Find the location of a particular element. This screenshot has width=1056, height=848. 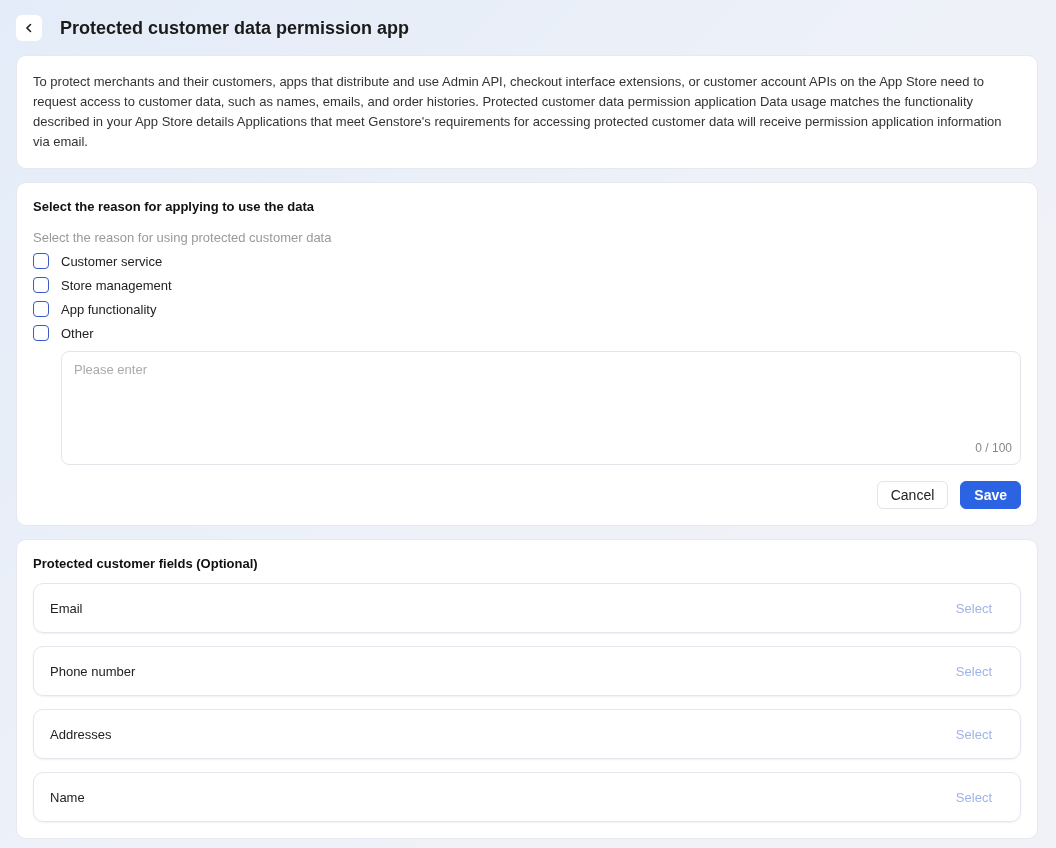

hint-text: Select the reason for using protected customer data is located at coordinates (183, 237).